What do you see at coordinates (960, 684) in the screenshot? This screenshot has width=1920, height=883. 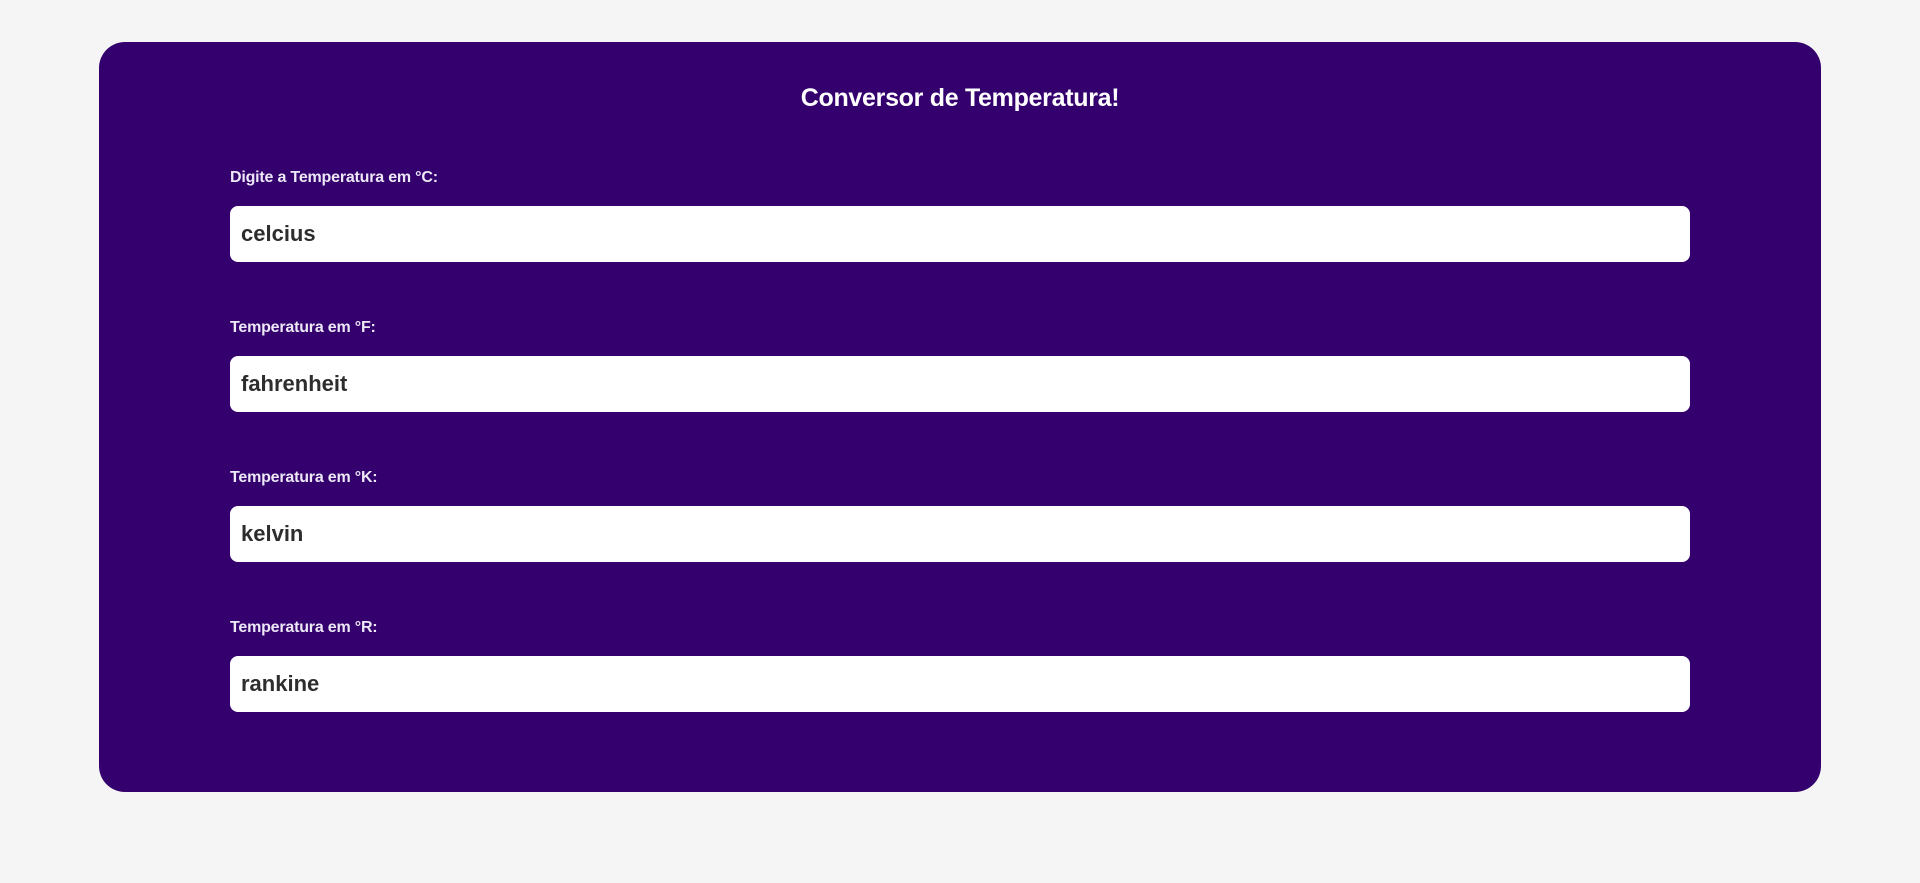 I see `rankine-input` at bounding box center [960, 684].